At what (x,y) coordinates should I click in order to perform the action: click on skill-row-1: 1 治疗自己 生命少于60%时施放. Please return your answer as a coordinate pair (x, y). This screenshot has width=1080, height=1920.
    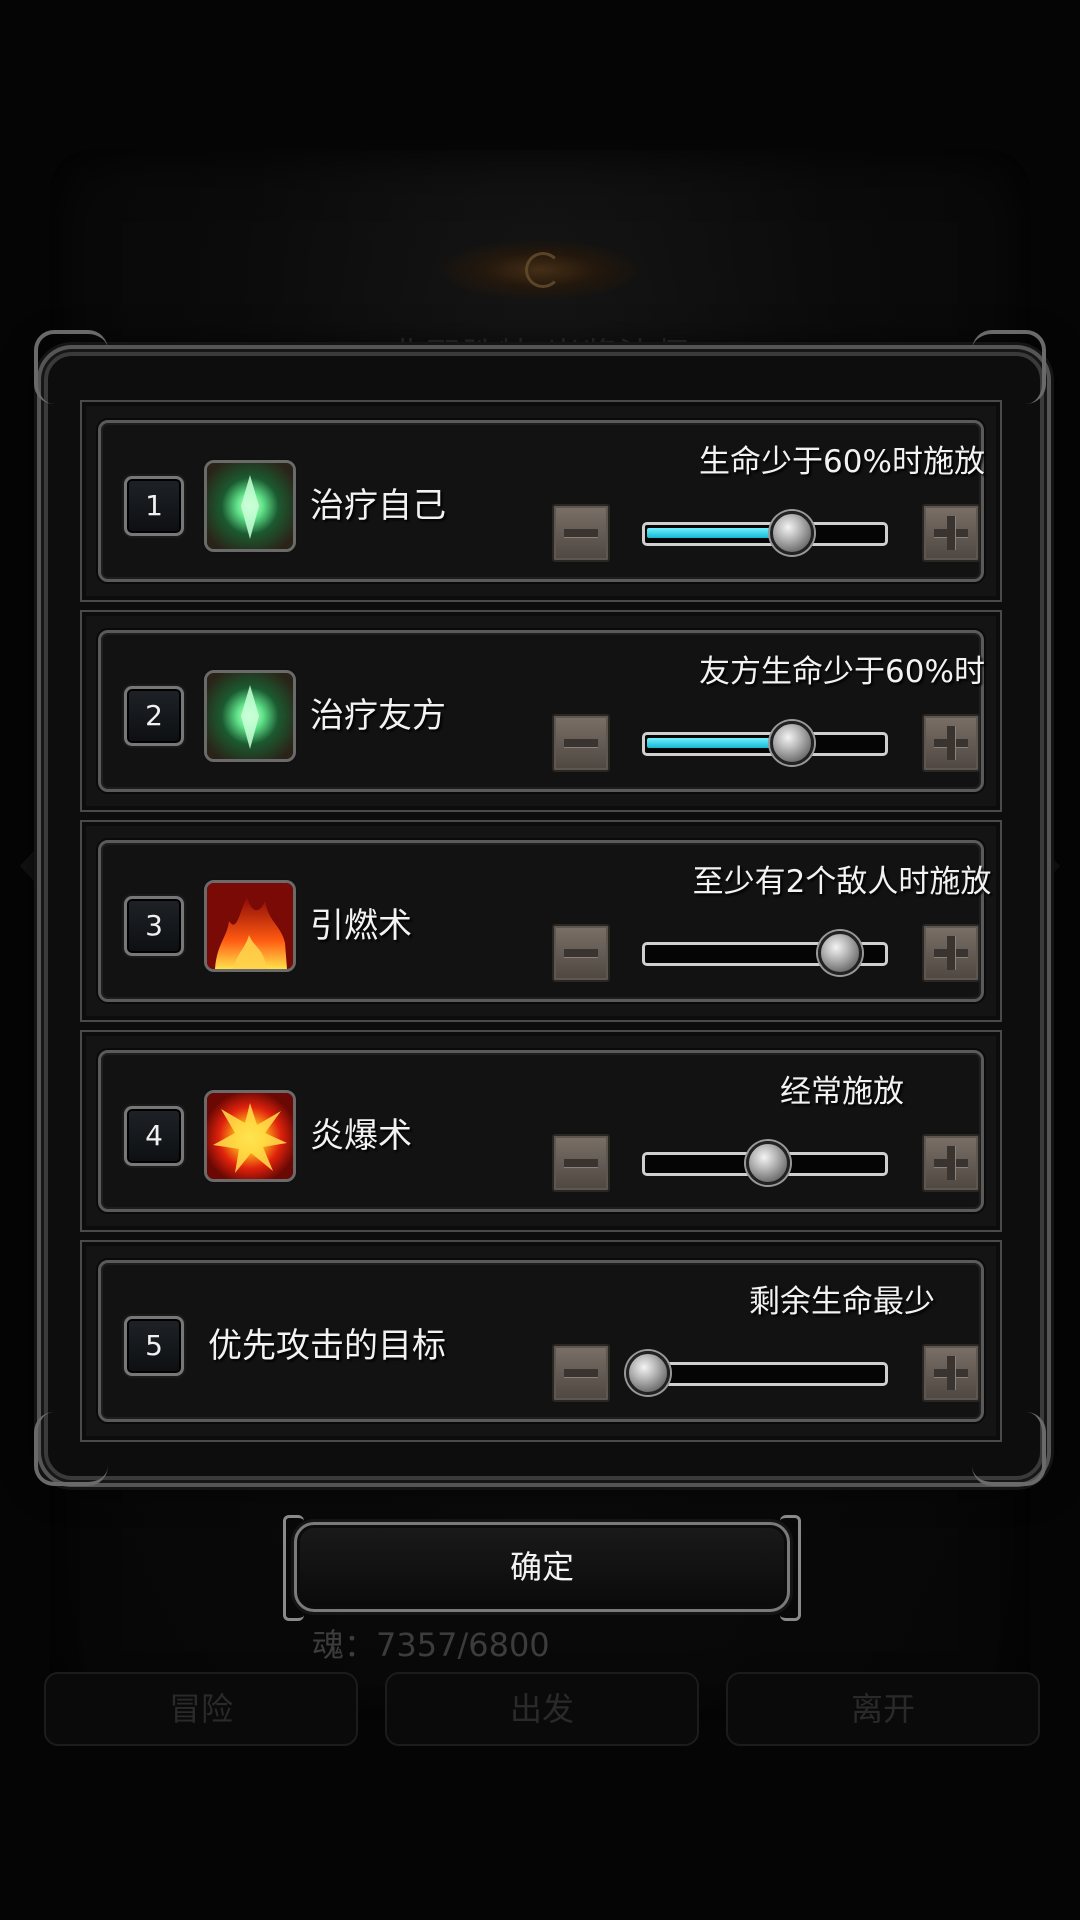
    Looking at the image, I should click on (541, 501).